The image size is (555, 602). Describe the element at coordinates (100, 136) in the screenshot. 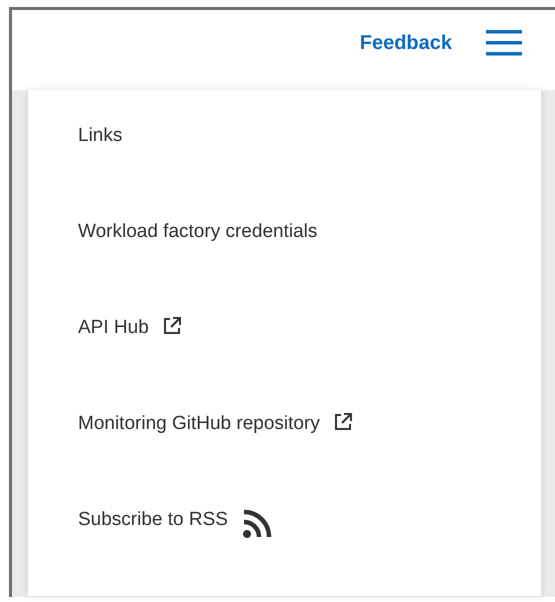

I see `menu-item: Links` at that location.